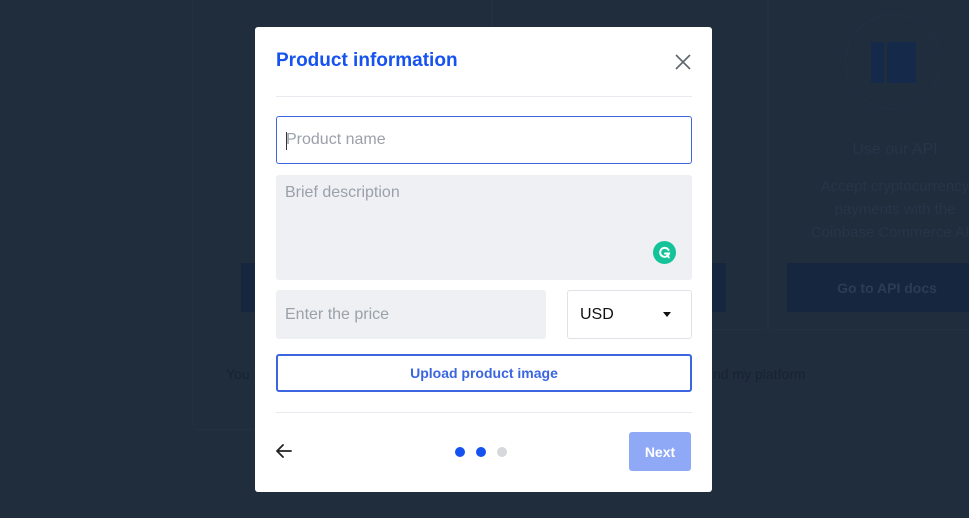 This screenshot has height=518, width=969. I want to click on modal-header: Product information, so click(484, 62).